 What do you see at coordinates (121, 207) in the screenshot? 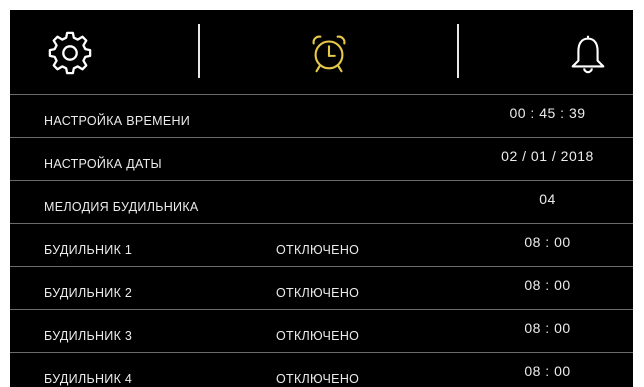
I see `melody-setting-label: МЕЛОДИЯ БУДИЛЬНИКА` at bounding box center [121, 207].